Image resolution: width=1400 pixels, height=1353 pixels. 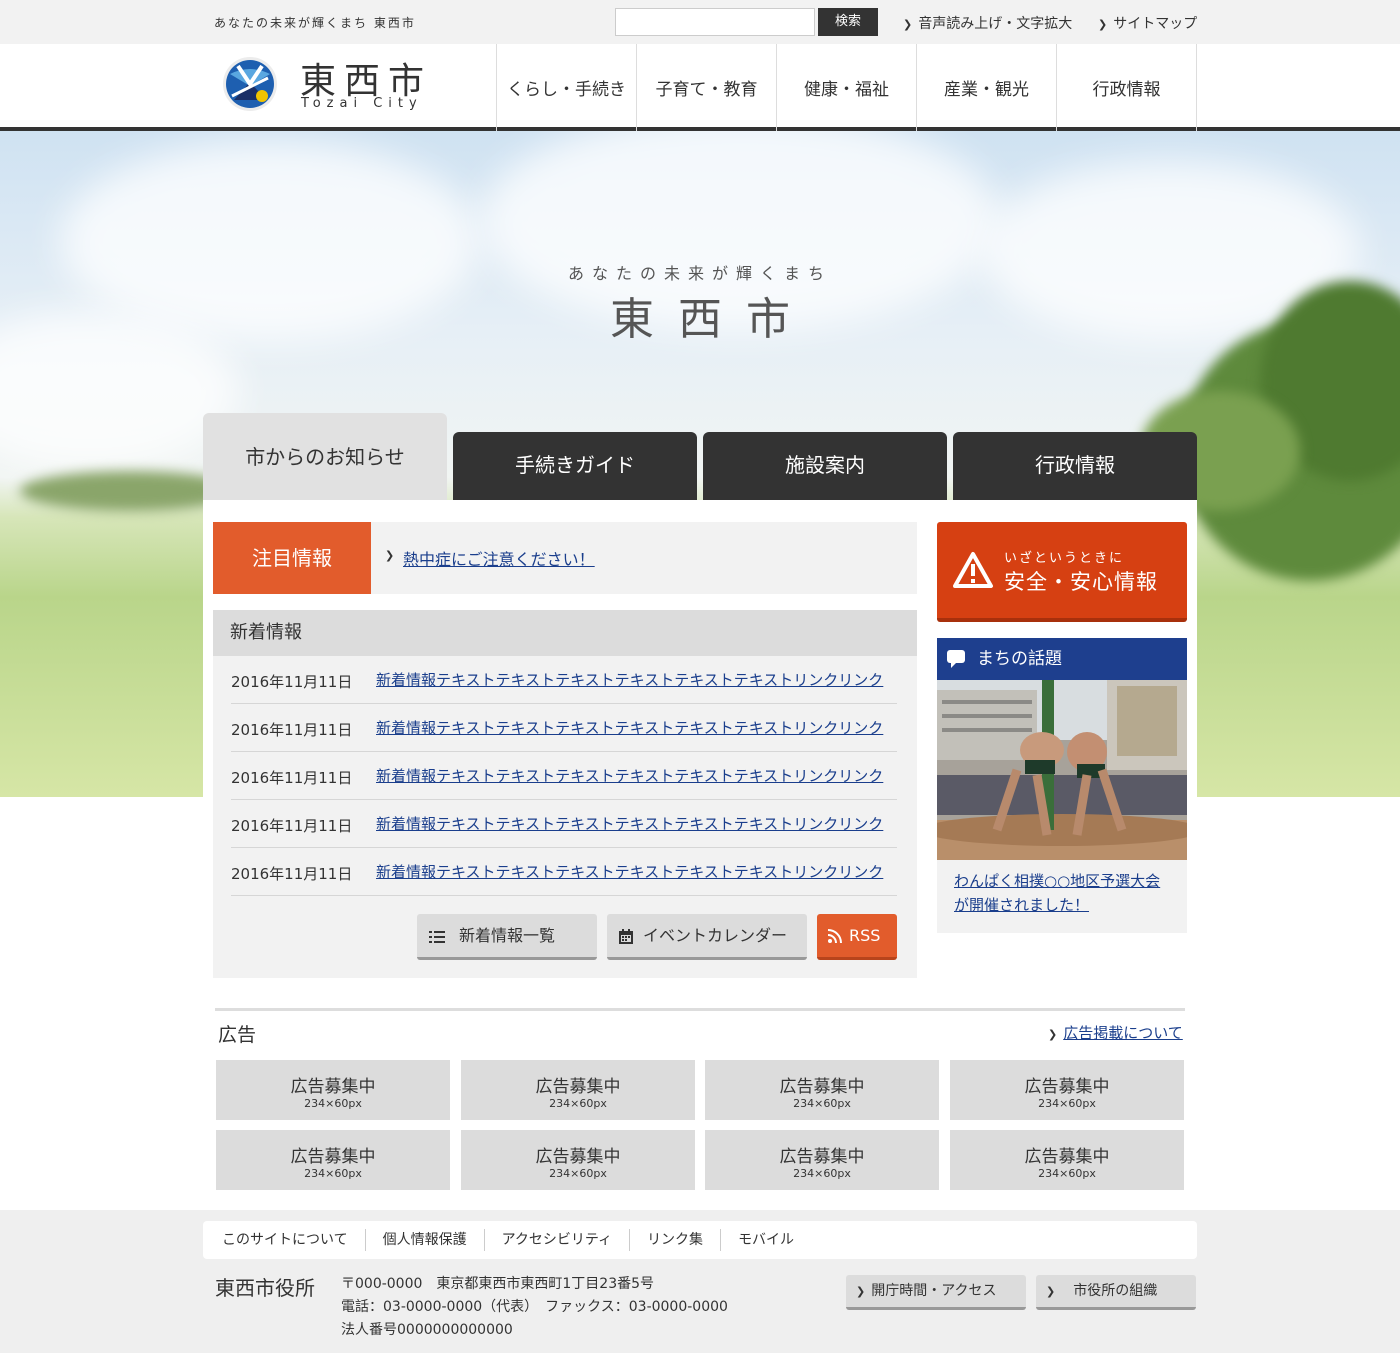 I want to click on hero-tagline: あなたの未来が輝くまち, so click(x=699, y=273).